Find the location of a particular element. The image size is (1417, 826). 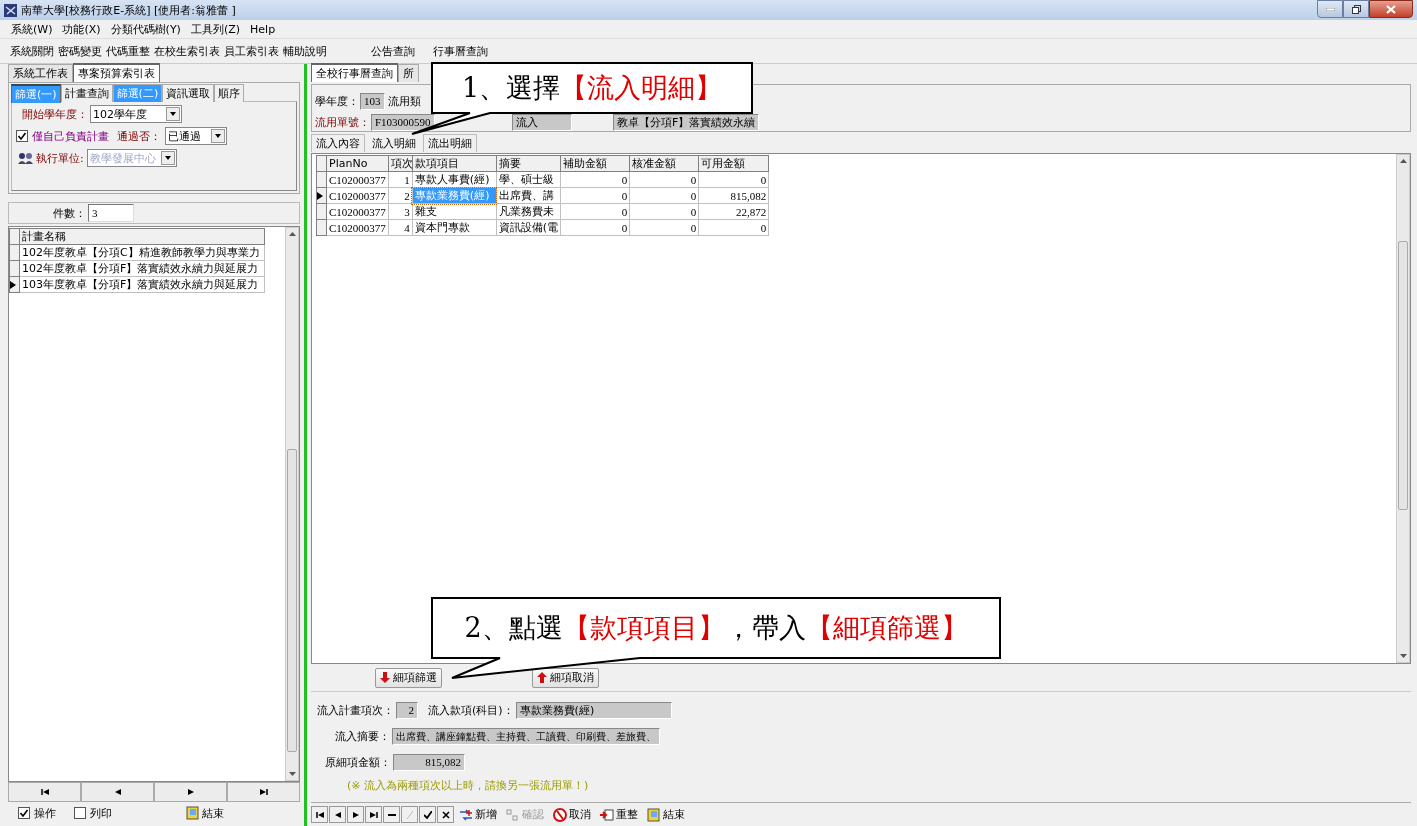

table-cell: 103年度教卓【分項F】落實績效永續力與延展力 is located at coordinates (142, 284).